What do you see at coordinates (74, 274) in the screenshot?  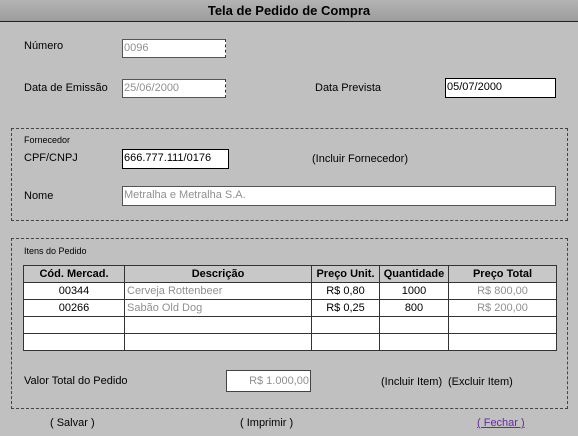 I see `col-header: Cód. Mercad.` at bounding box center [74, 274].